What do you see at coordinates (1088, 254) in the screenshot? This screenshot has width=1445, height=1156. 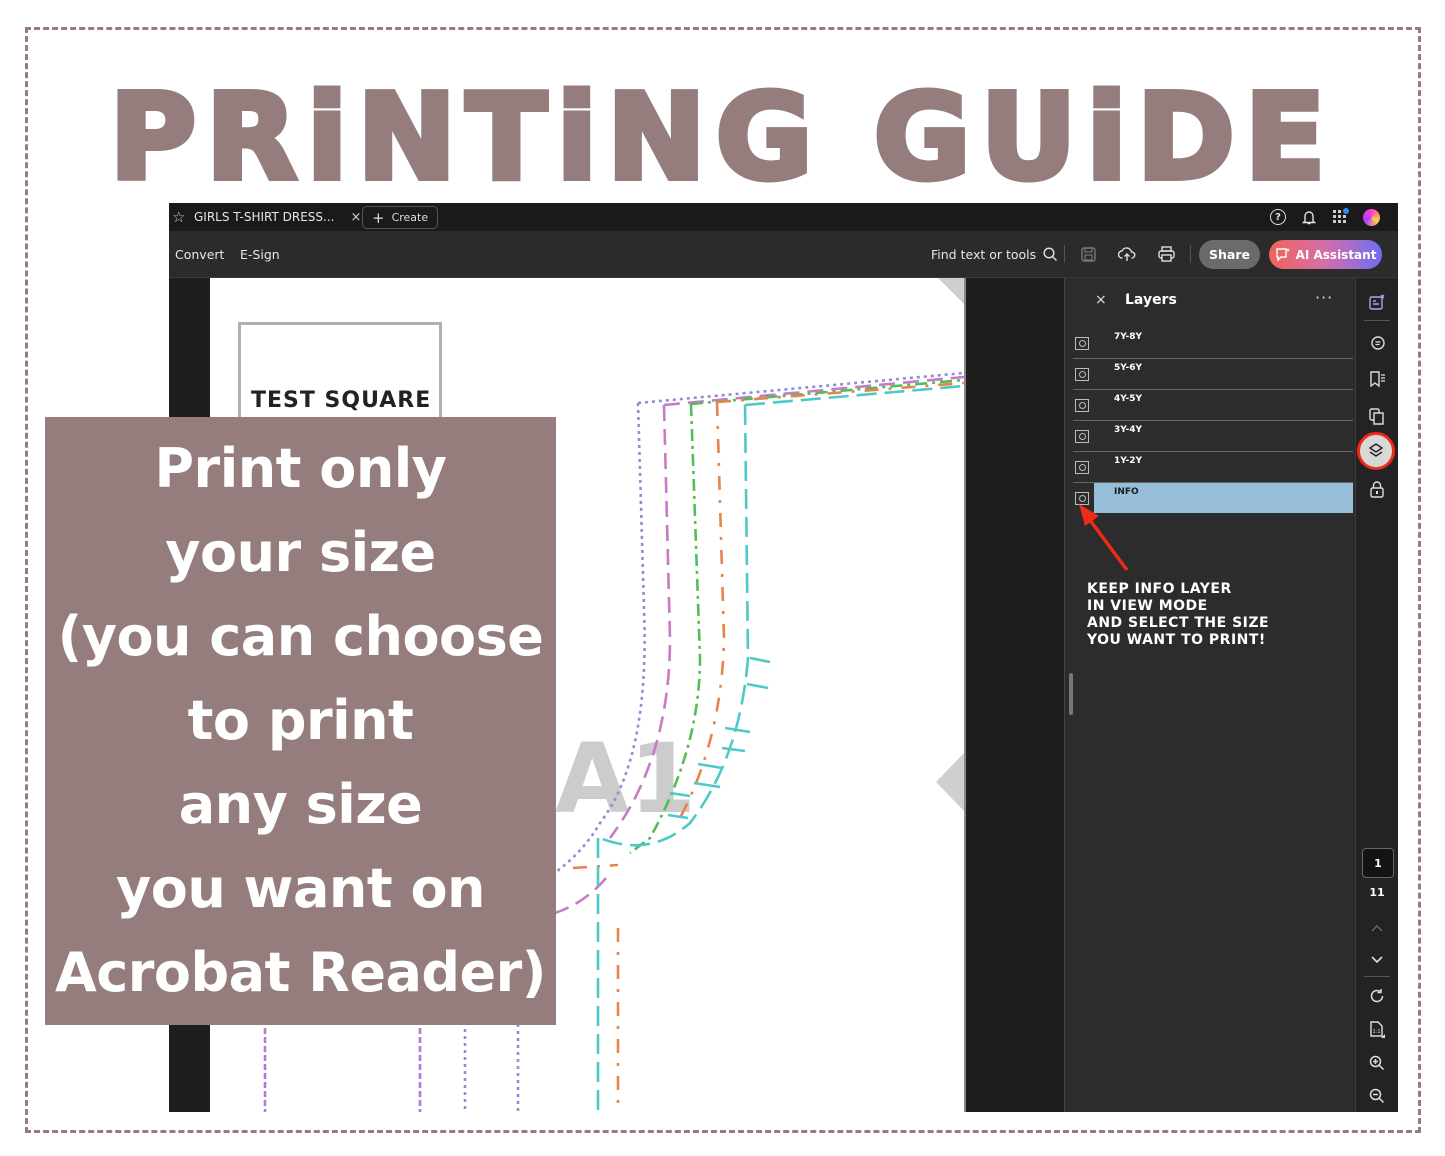 I see `save-icon` at bounding box center [1088, 254].